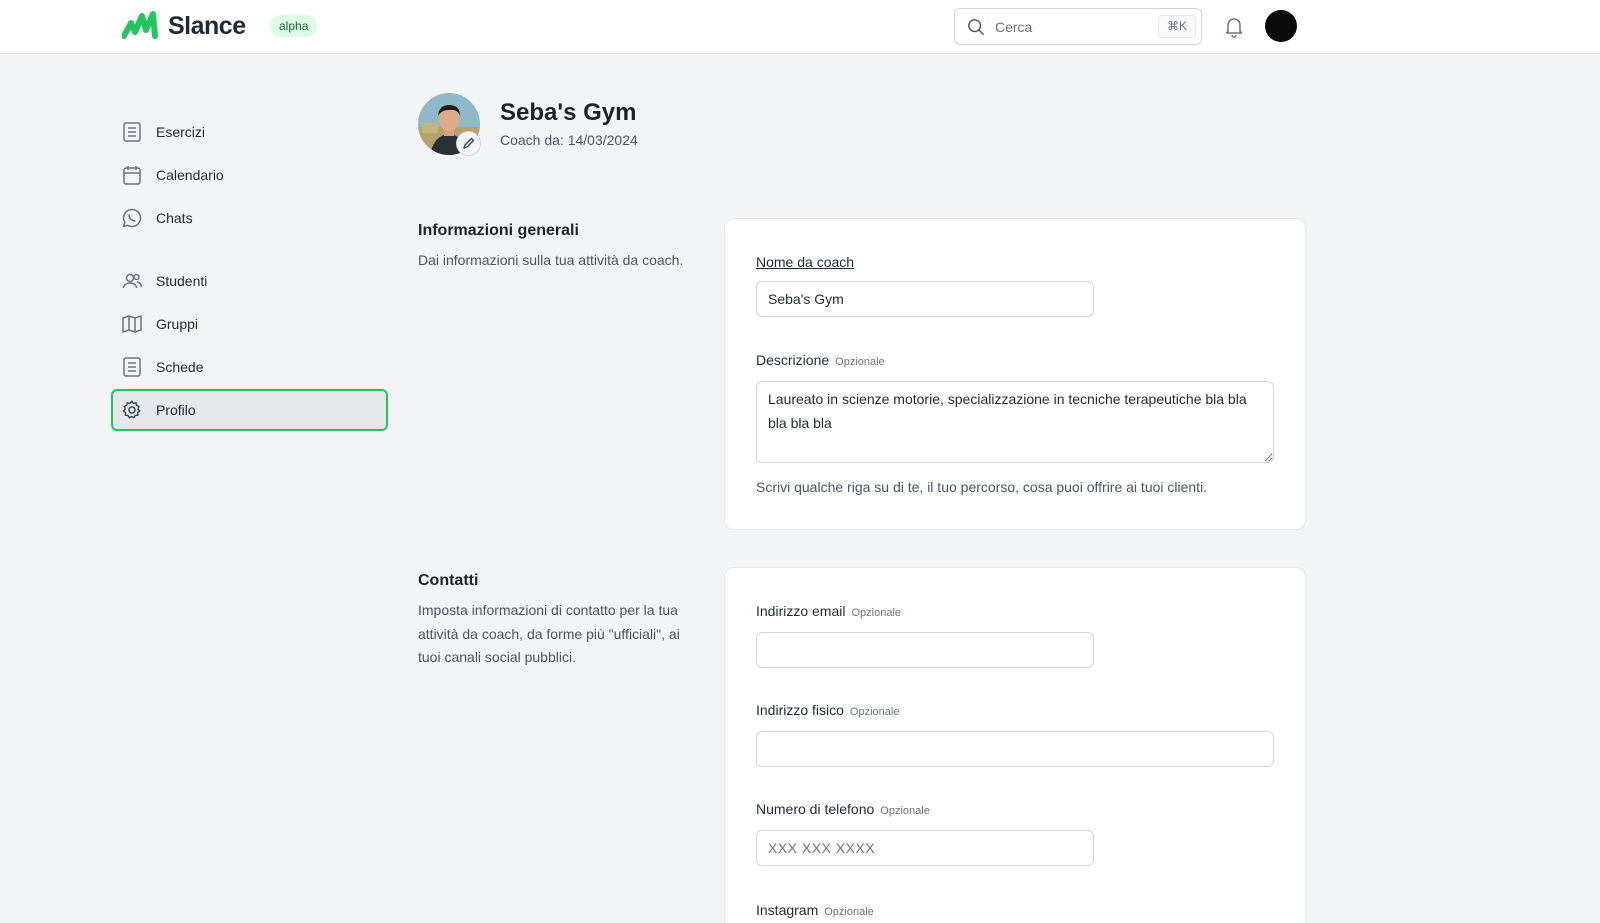  Describe the element at coordinates (207, 25) in the screenshot. I see `app-name: Slance` at that location.